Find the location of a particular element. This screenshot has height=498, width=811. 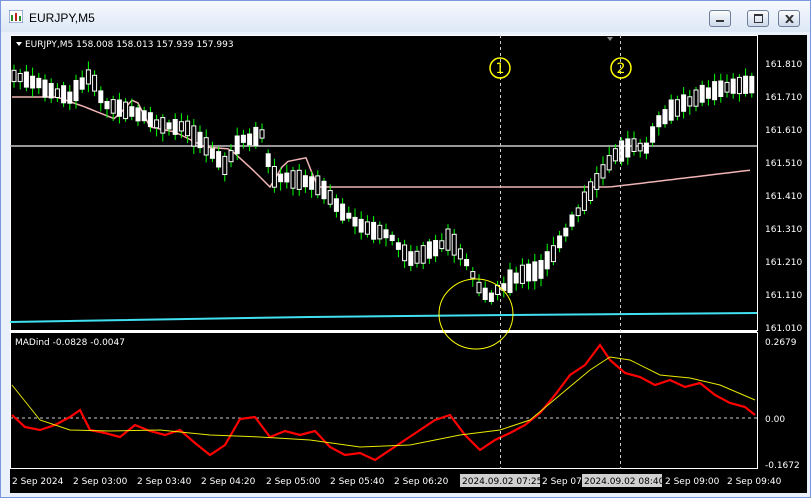

price-tick: 161.410 is located at coordinates (783, 197).